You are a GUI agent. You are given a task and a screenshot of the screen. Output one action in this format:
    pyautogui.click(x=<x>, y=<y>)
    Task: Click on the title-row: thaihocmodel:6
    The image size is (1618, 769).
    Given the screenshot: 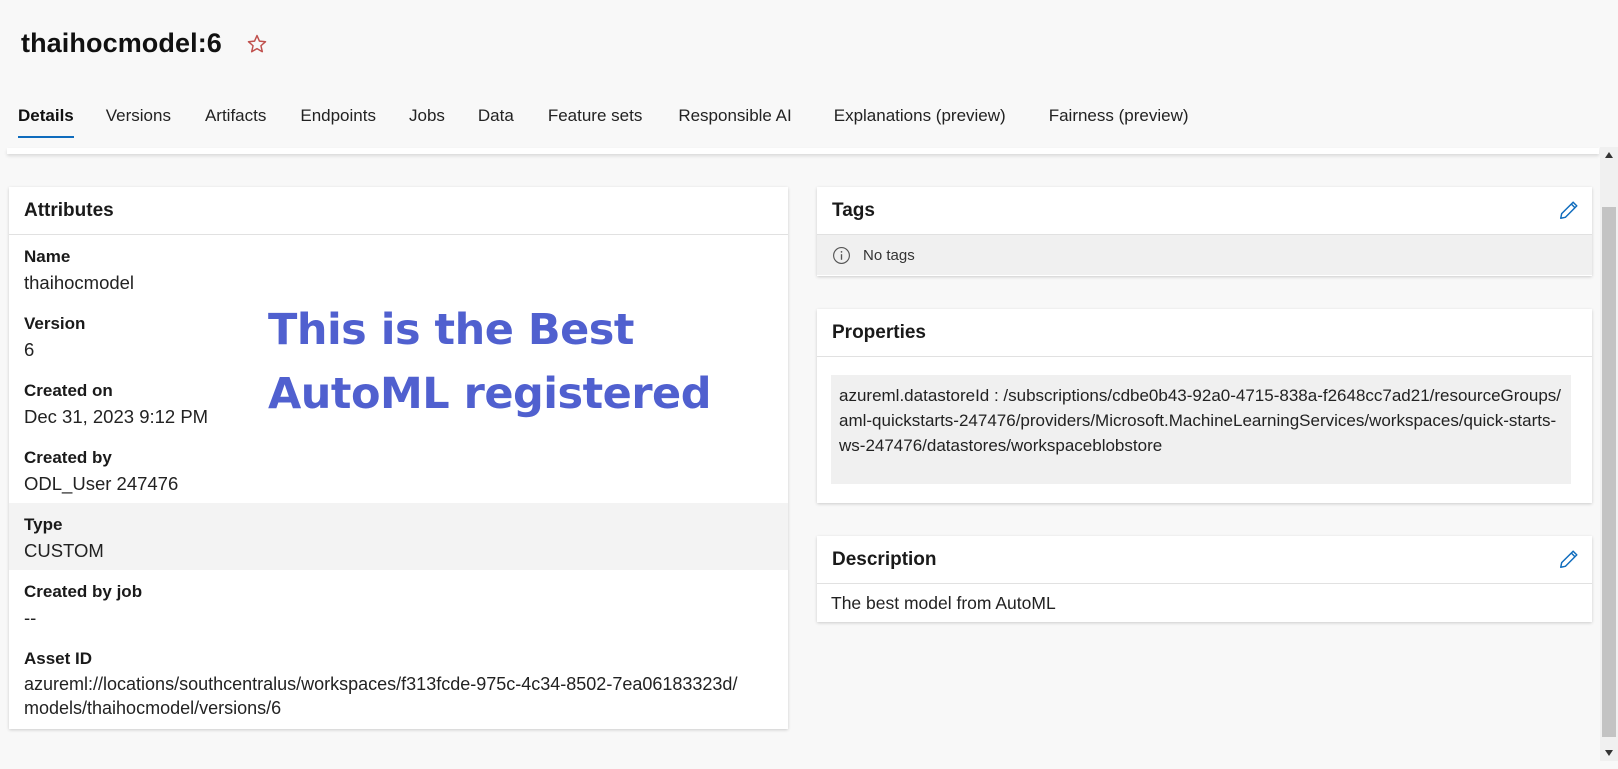 What is the action you would take?
    pyautogui.click(x=145, y=43)
    